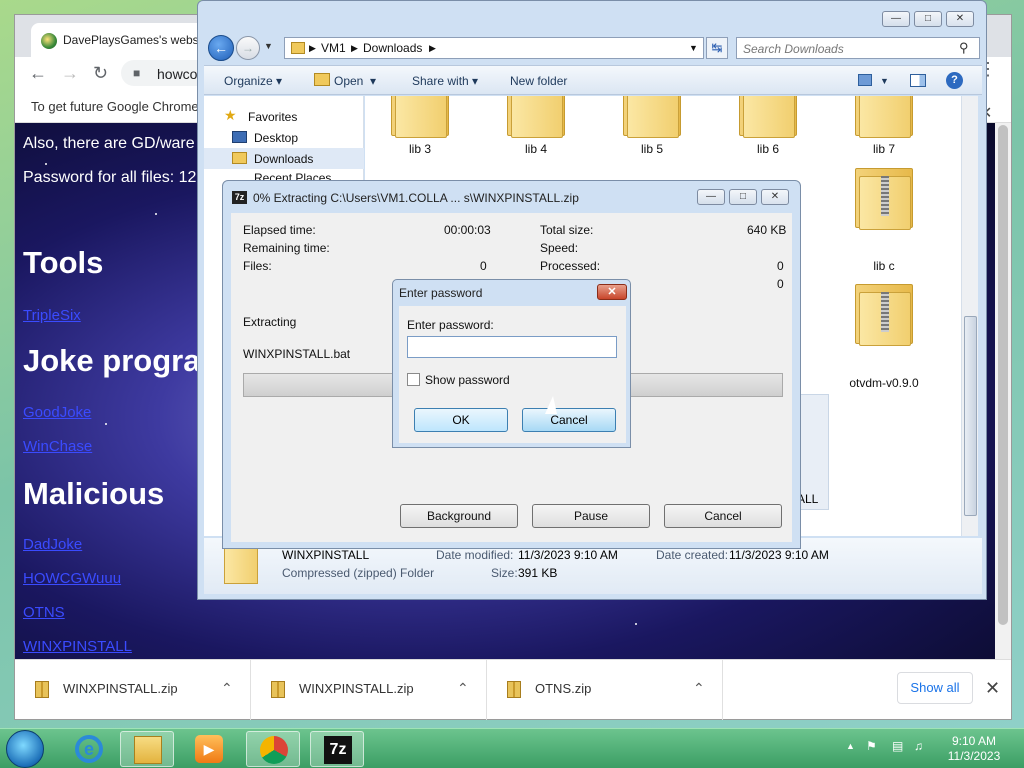 This screenshot has width=1024, height=768. Describe the element at coordinates (137, 40) in the screenshot. I see `tab-title: DavePlaysGames's website` at that location.